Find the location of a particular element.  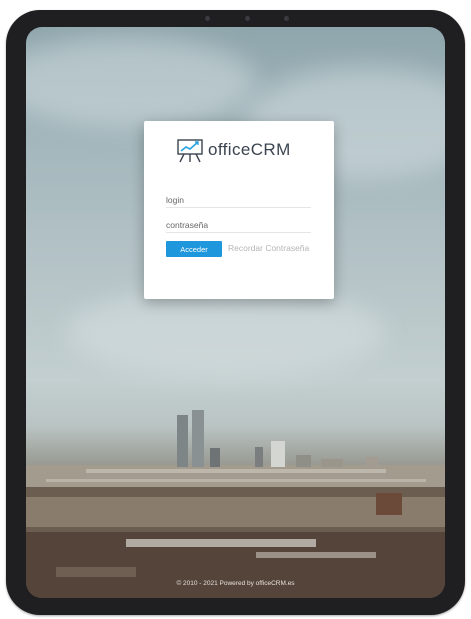

acceder-button: Acceder is located at coordinates (194, 249).